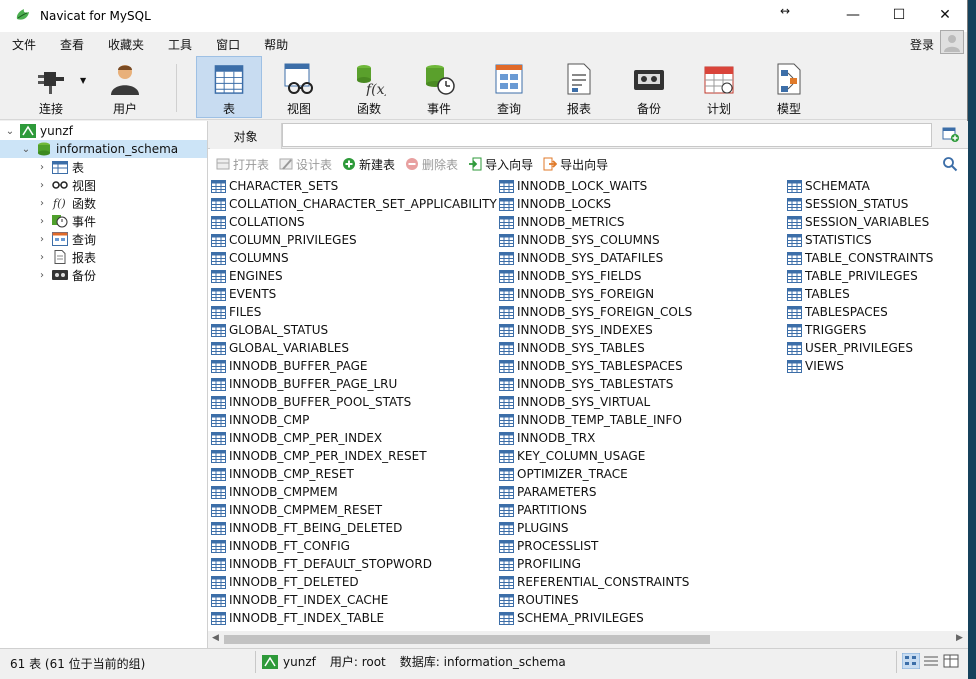  What do you see at coordinates (354, 348) in the screenshot?
I see `table-list-item: GLOBAL_VARIABLES` at bounding box center [354, 348].